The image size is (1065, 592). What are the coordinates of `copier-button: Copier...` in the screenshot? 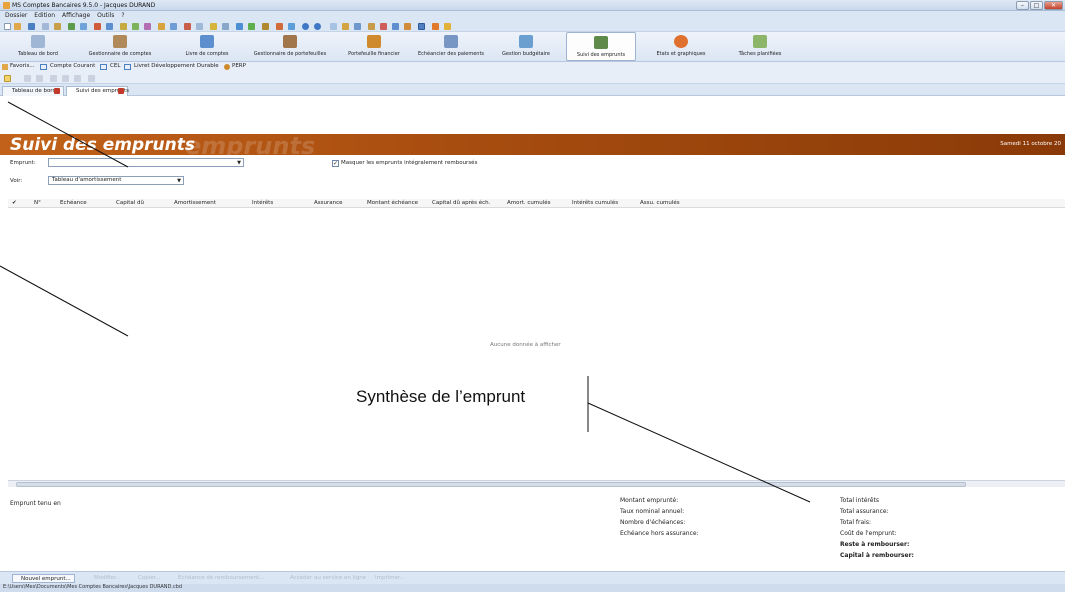 It's located at (149, 578).